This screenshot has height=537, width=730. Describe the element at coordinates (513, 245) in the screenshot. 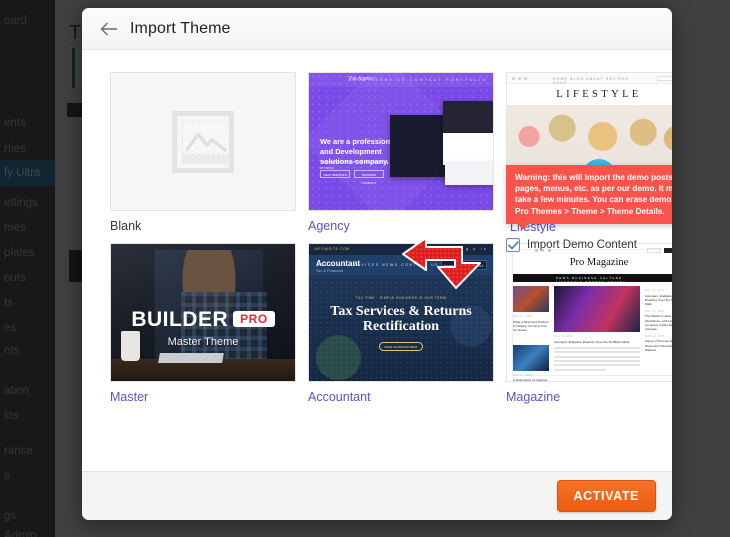

I see `import-demo-content-checkbox` at that location.